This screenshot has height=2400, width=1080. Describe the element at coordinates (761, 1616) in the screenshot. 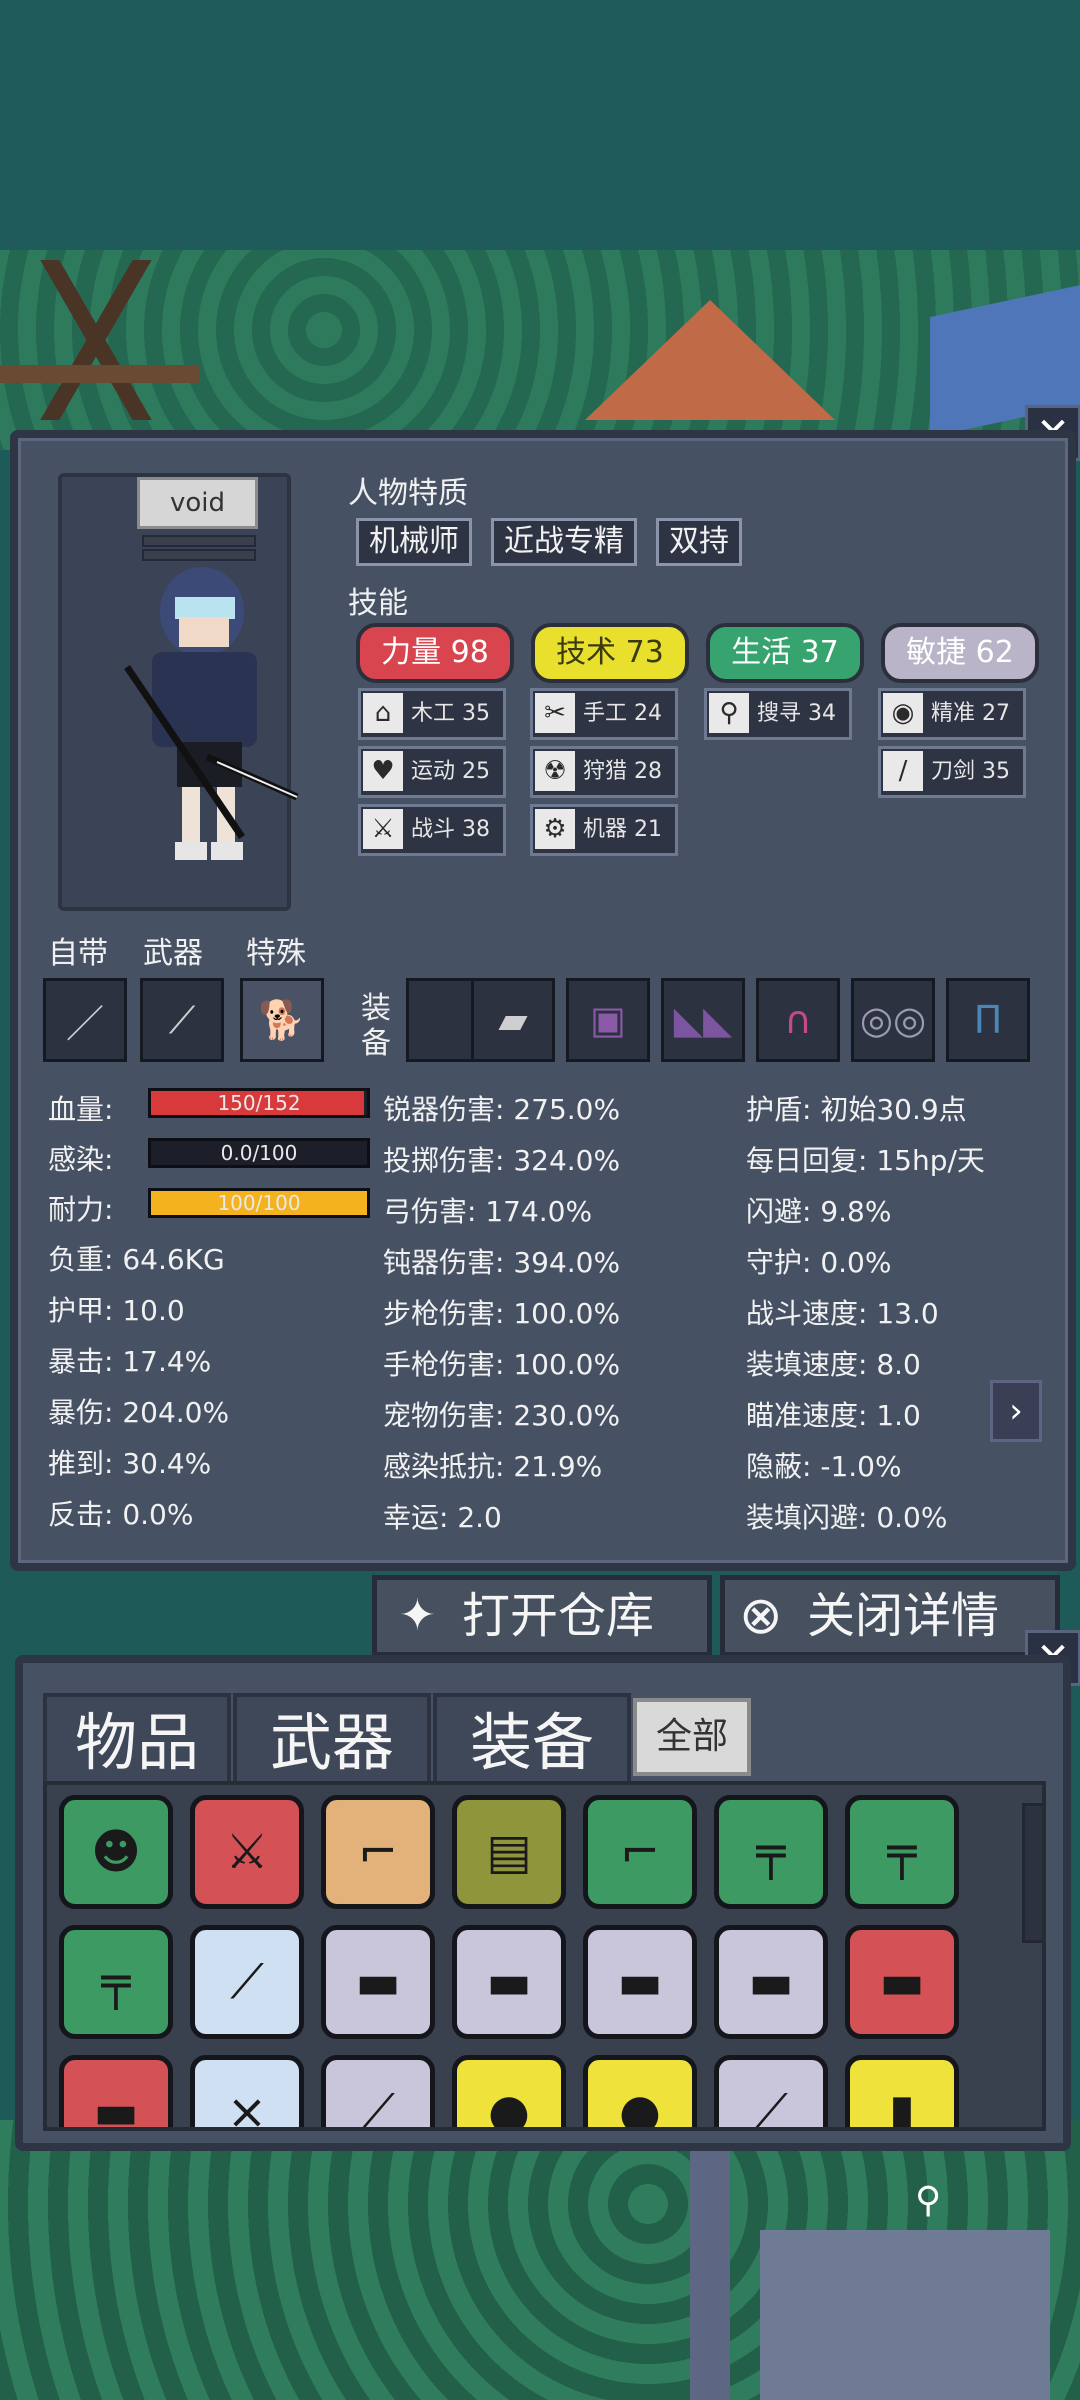

I see `close-circle-icon: ⊗` at that location.